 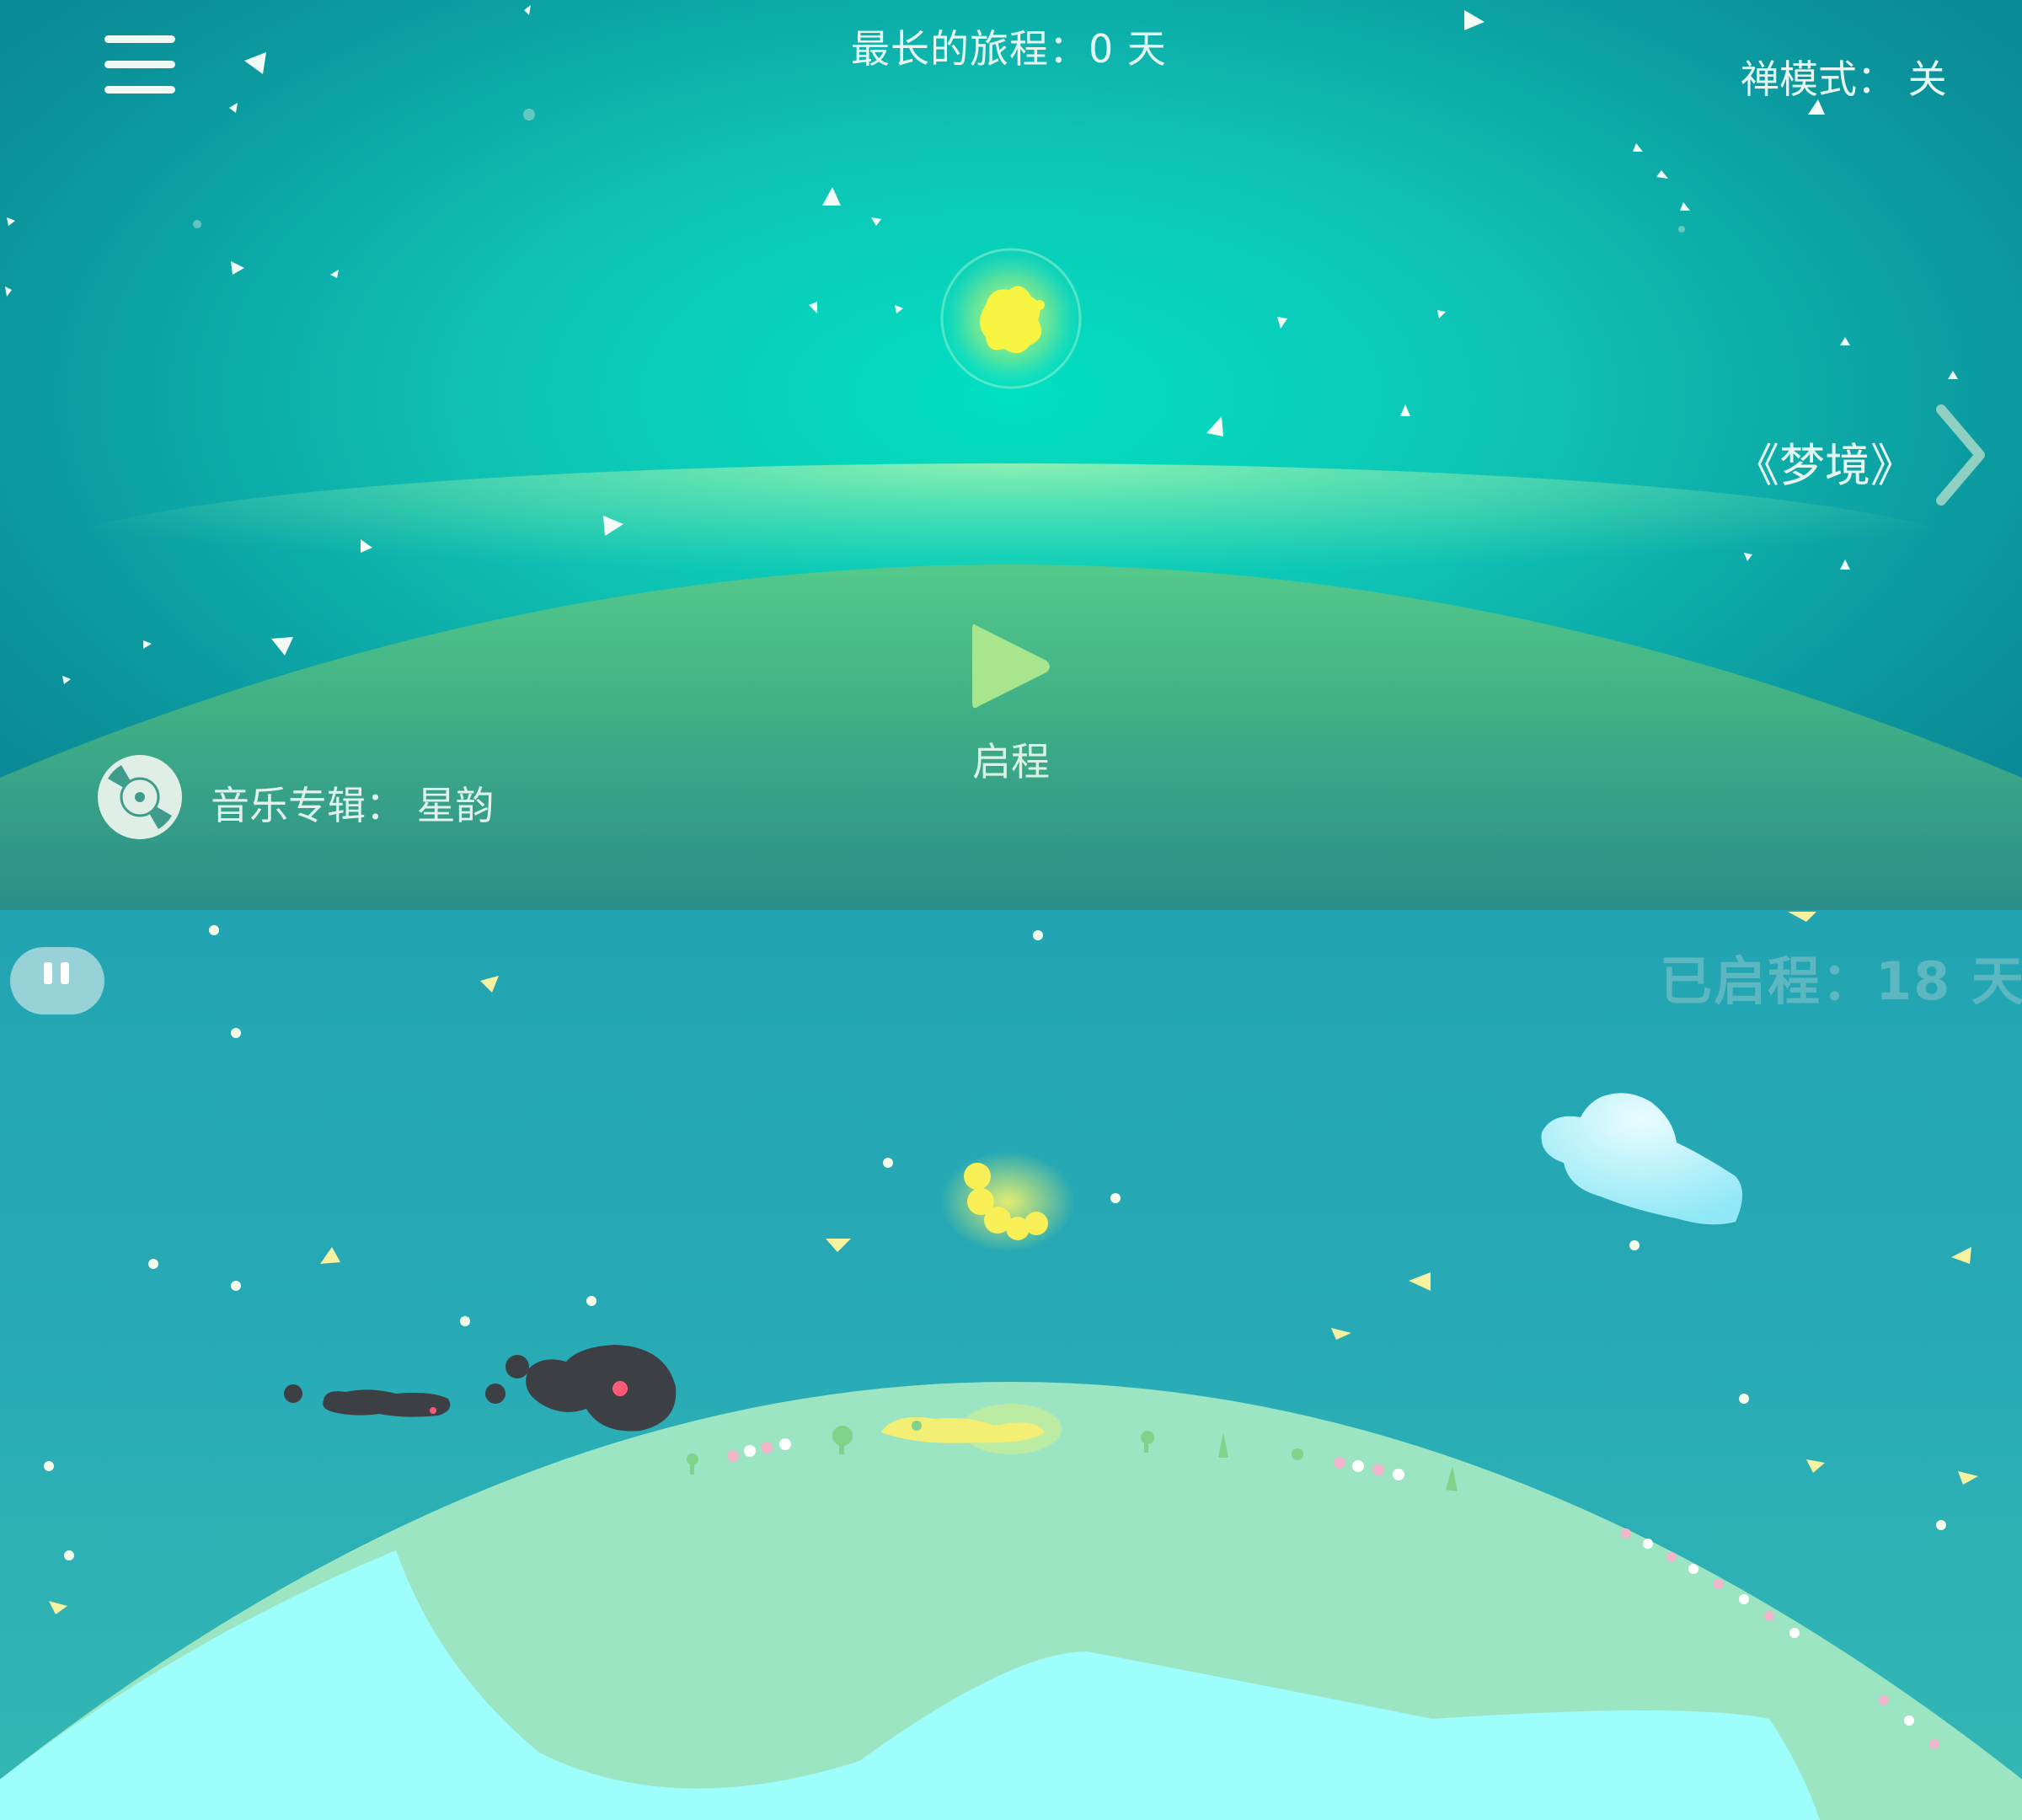 I want to click on play-icon, so click(x=1011, y=666).